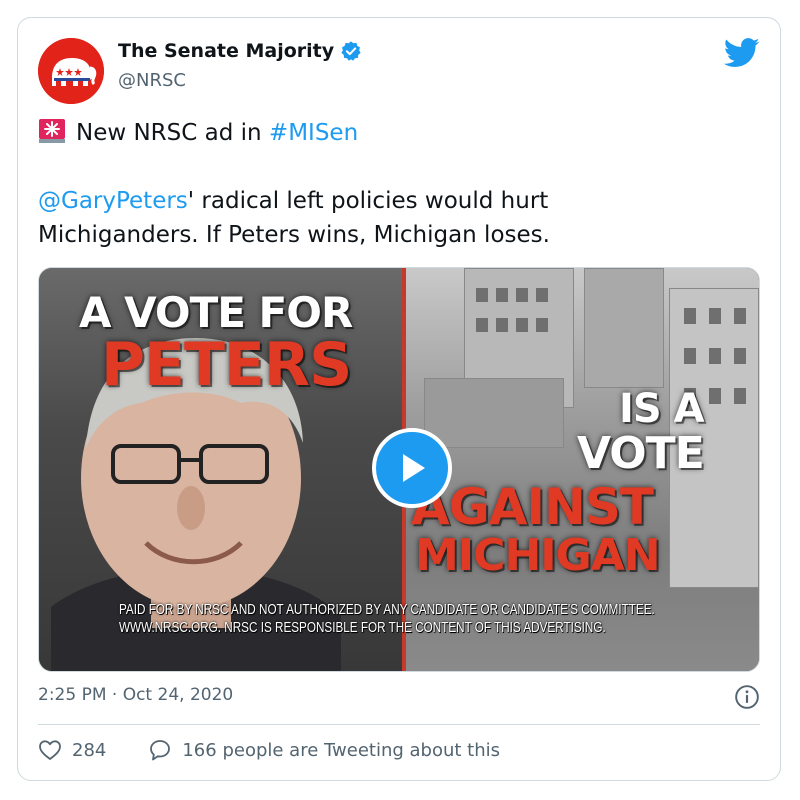  I want to click on avatar, so click(71, 71).